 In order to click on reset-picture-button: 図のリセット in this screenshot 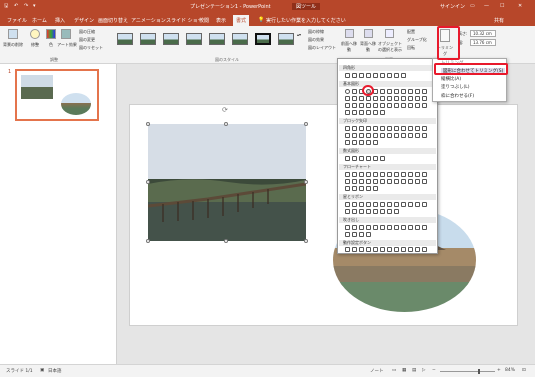, I will do `click(91, 48)`.